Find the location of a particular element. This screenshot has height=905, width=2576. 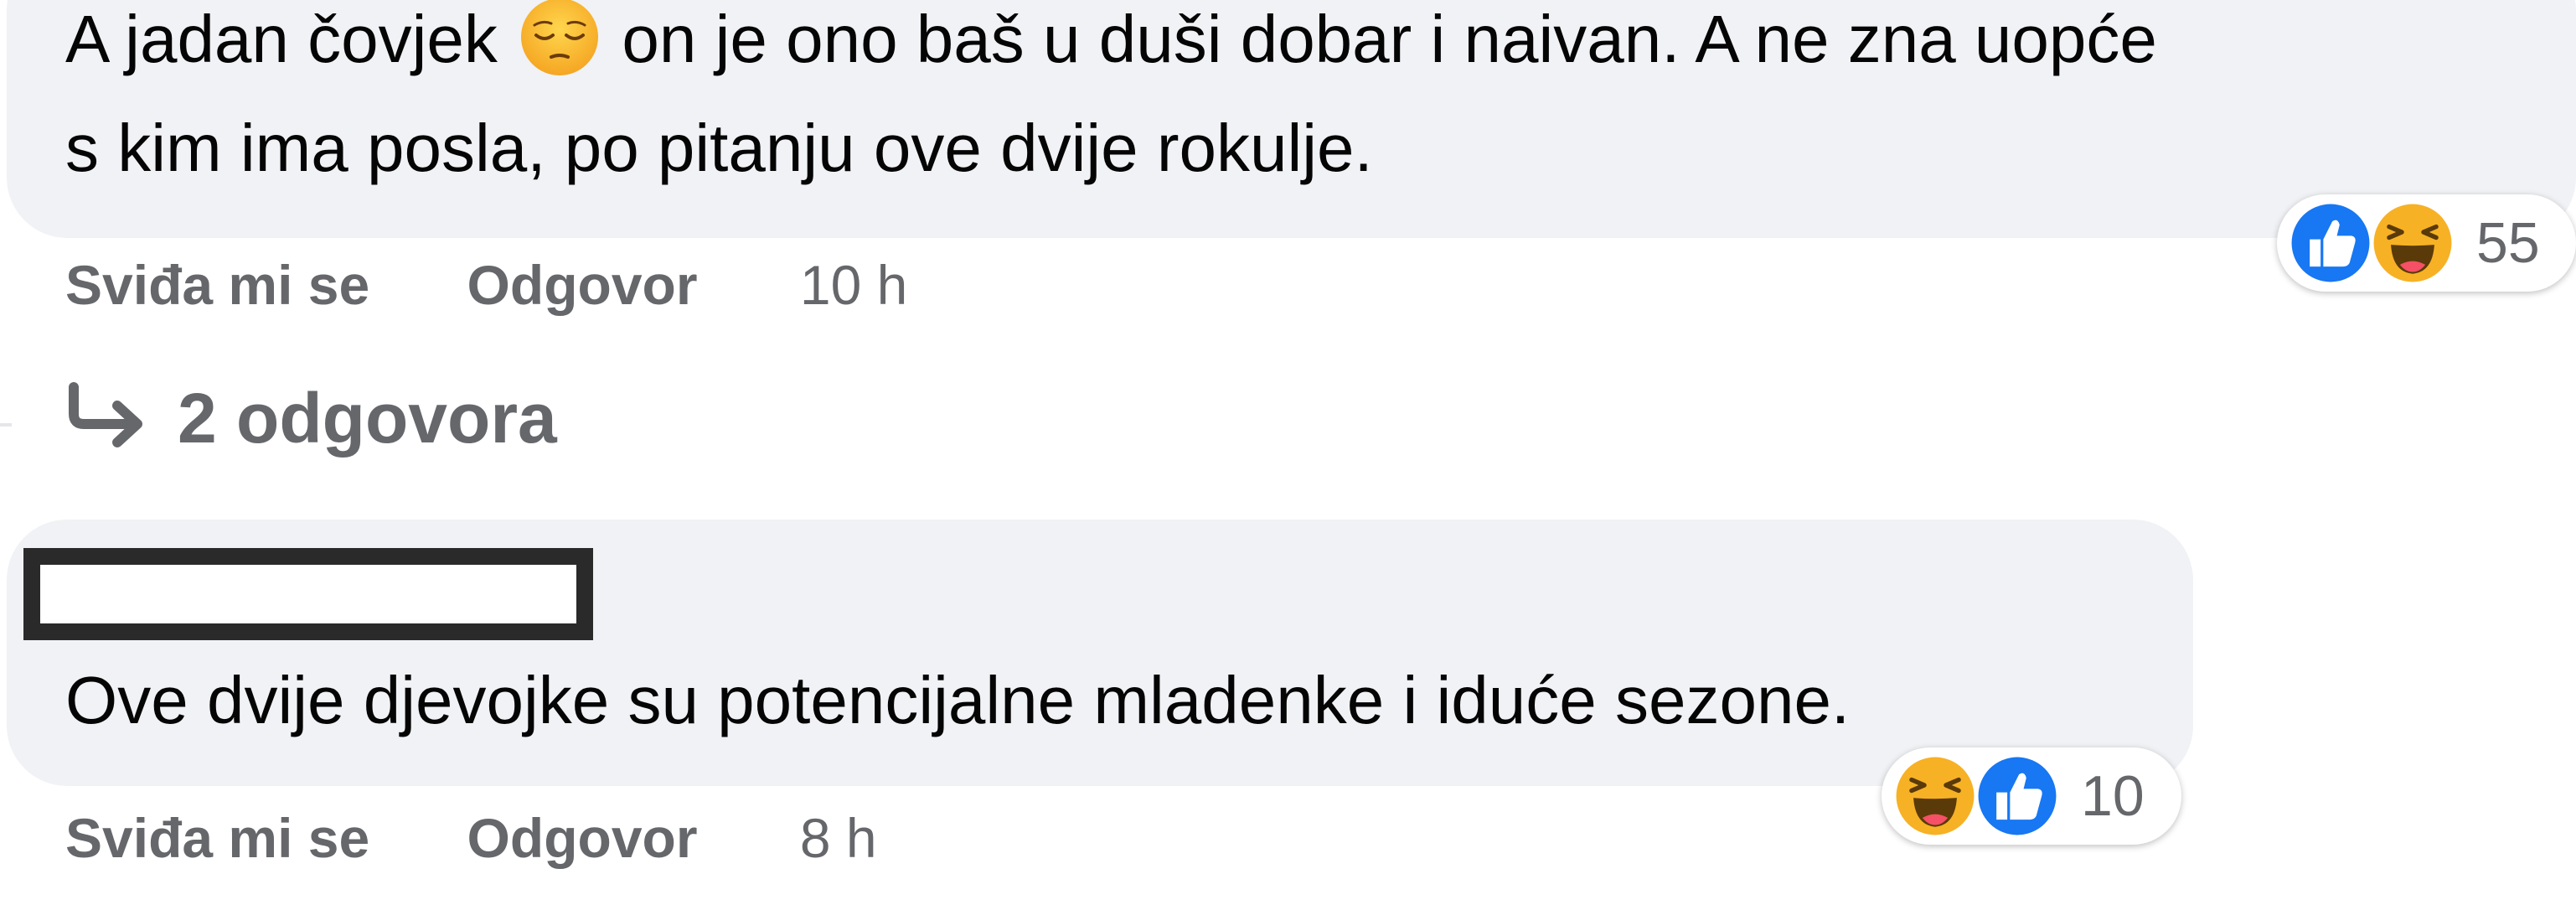

view-replies-link: 2 odgovora is located at coordinates (311, 418).